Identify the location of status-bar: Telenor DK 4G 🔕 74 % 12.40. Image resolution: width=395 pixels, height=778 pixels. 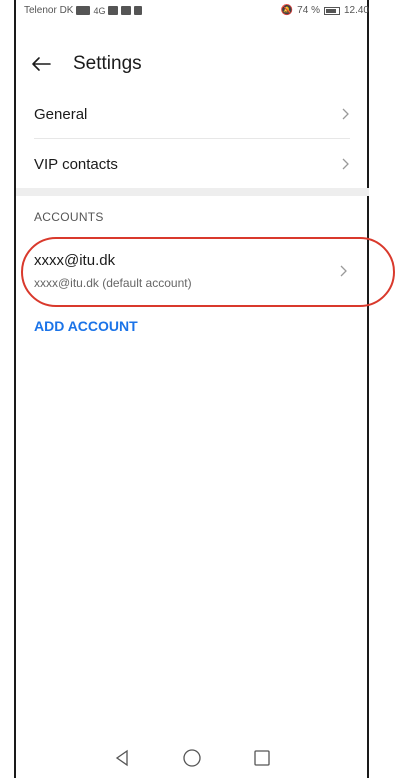
(197, 11).